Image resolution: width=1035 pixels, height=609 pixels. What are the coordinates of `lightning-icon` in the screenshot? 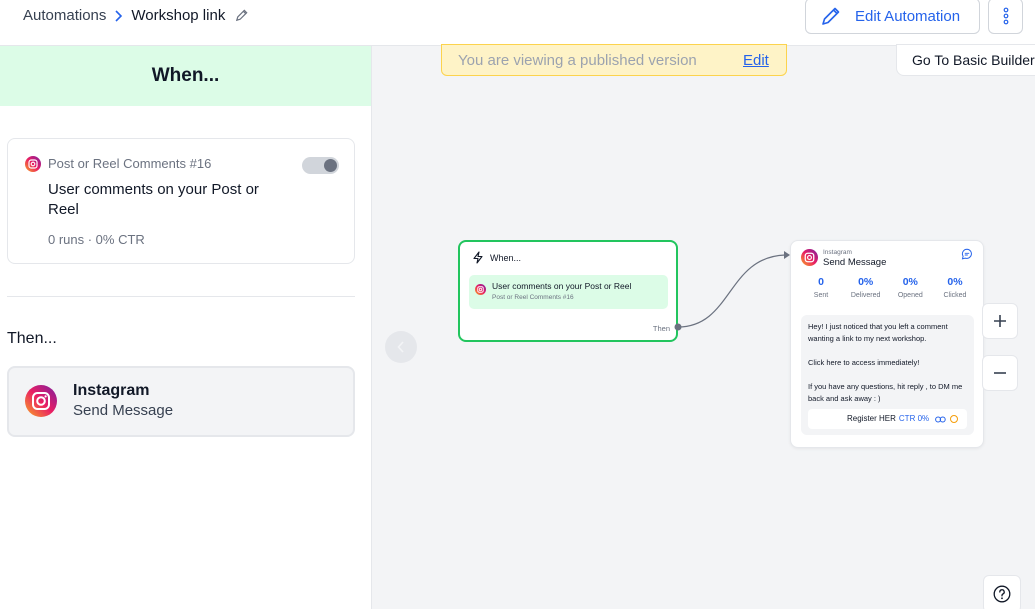 It's located at (478, 257).